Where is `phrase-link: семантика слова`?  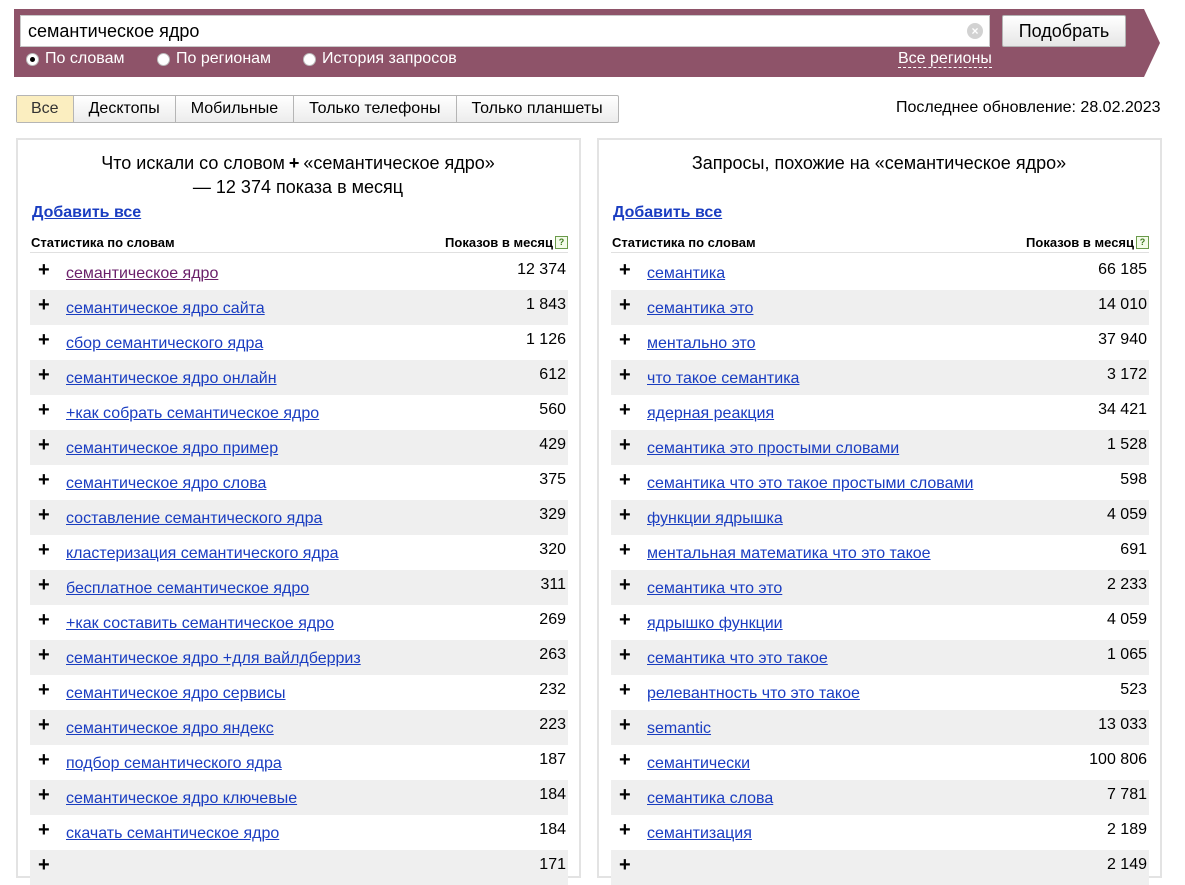 phrase-link: семантика слова is located at coordinates (710, 799).